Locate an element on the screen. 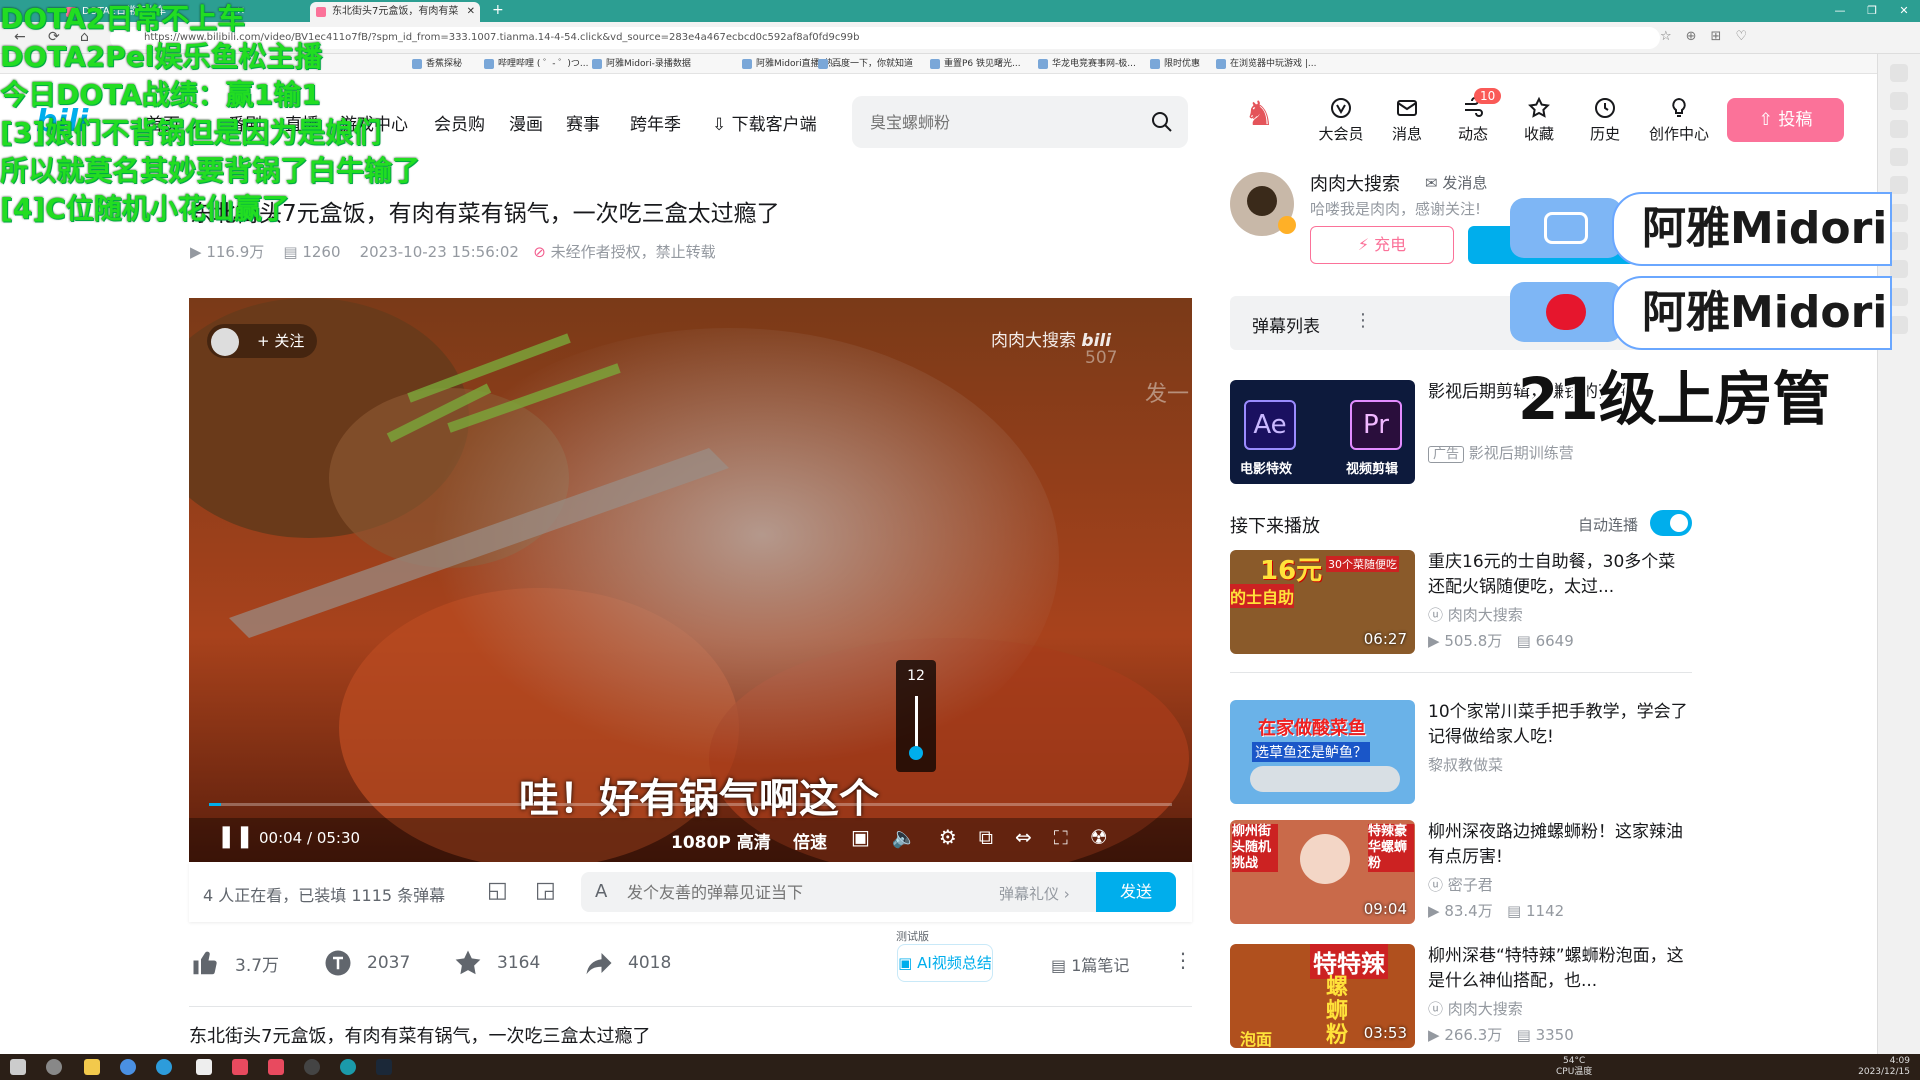 This screenshot has height=1080, width=1920. volume-track is located at coordinates (916, 724).